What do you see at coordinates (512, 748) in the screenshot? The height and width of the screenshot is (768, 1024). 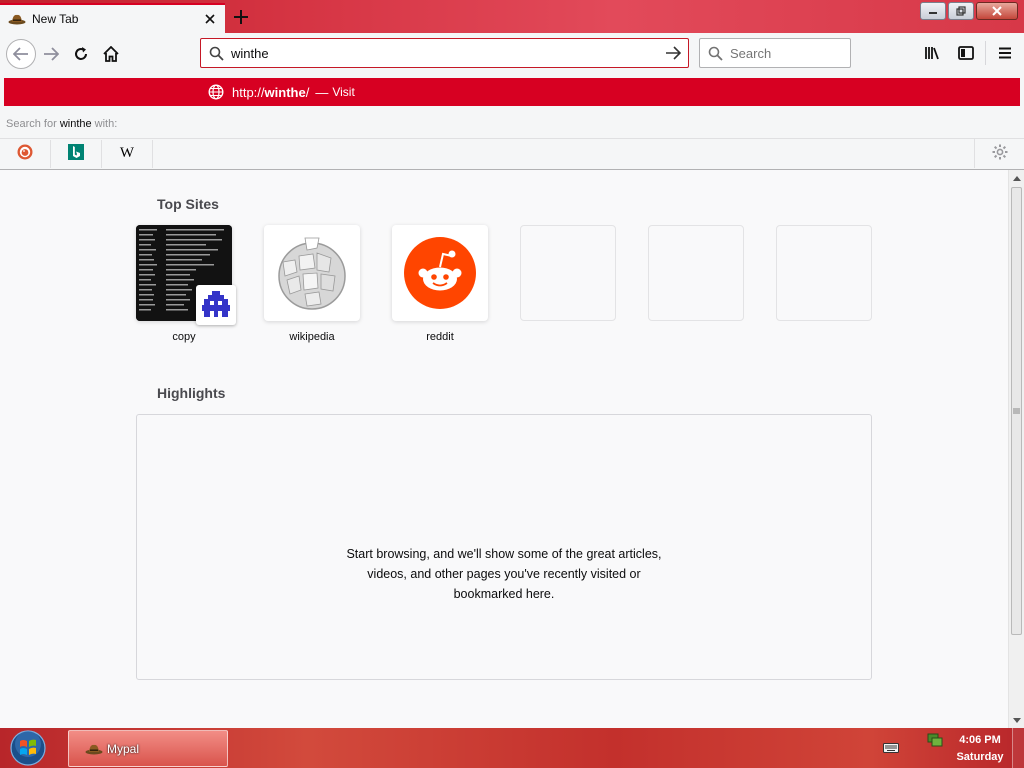 I see `taskbar: Mypal 4:06 PM Saturday` at bounding box center [512, 748].